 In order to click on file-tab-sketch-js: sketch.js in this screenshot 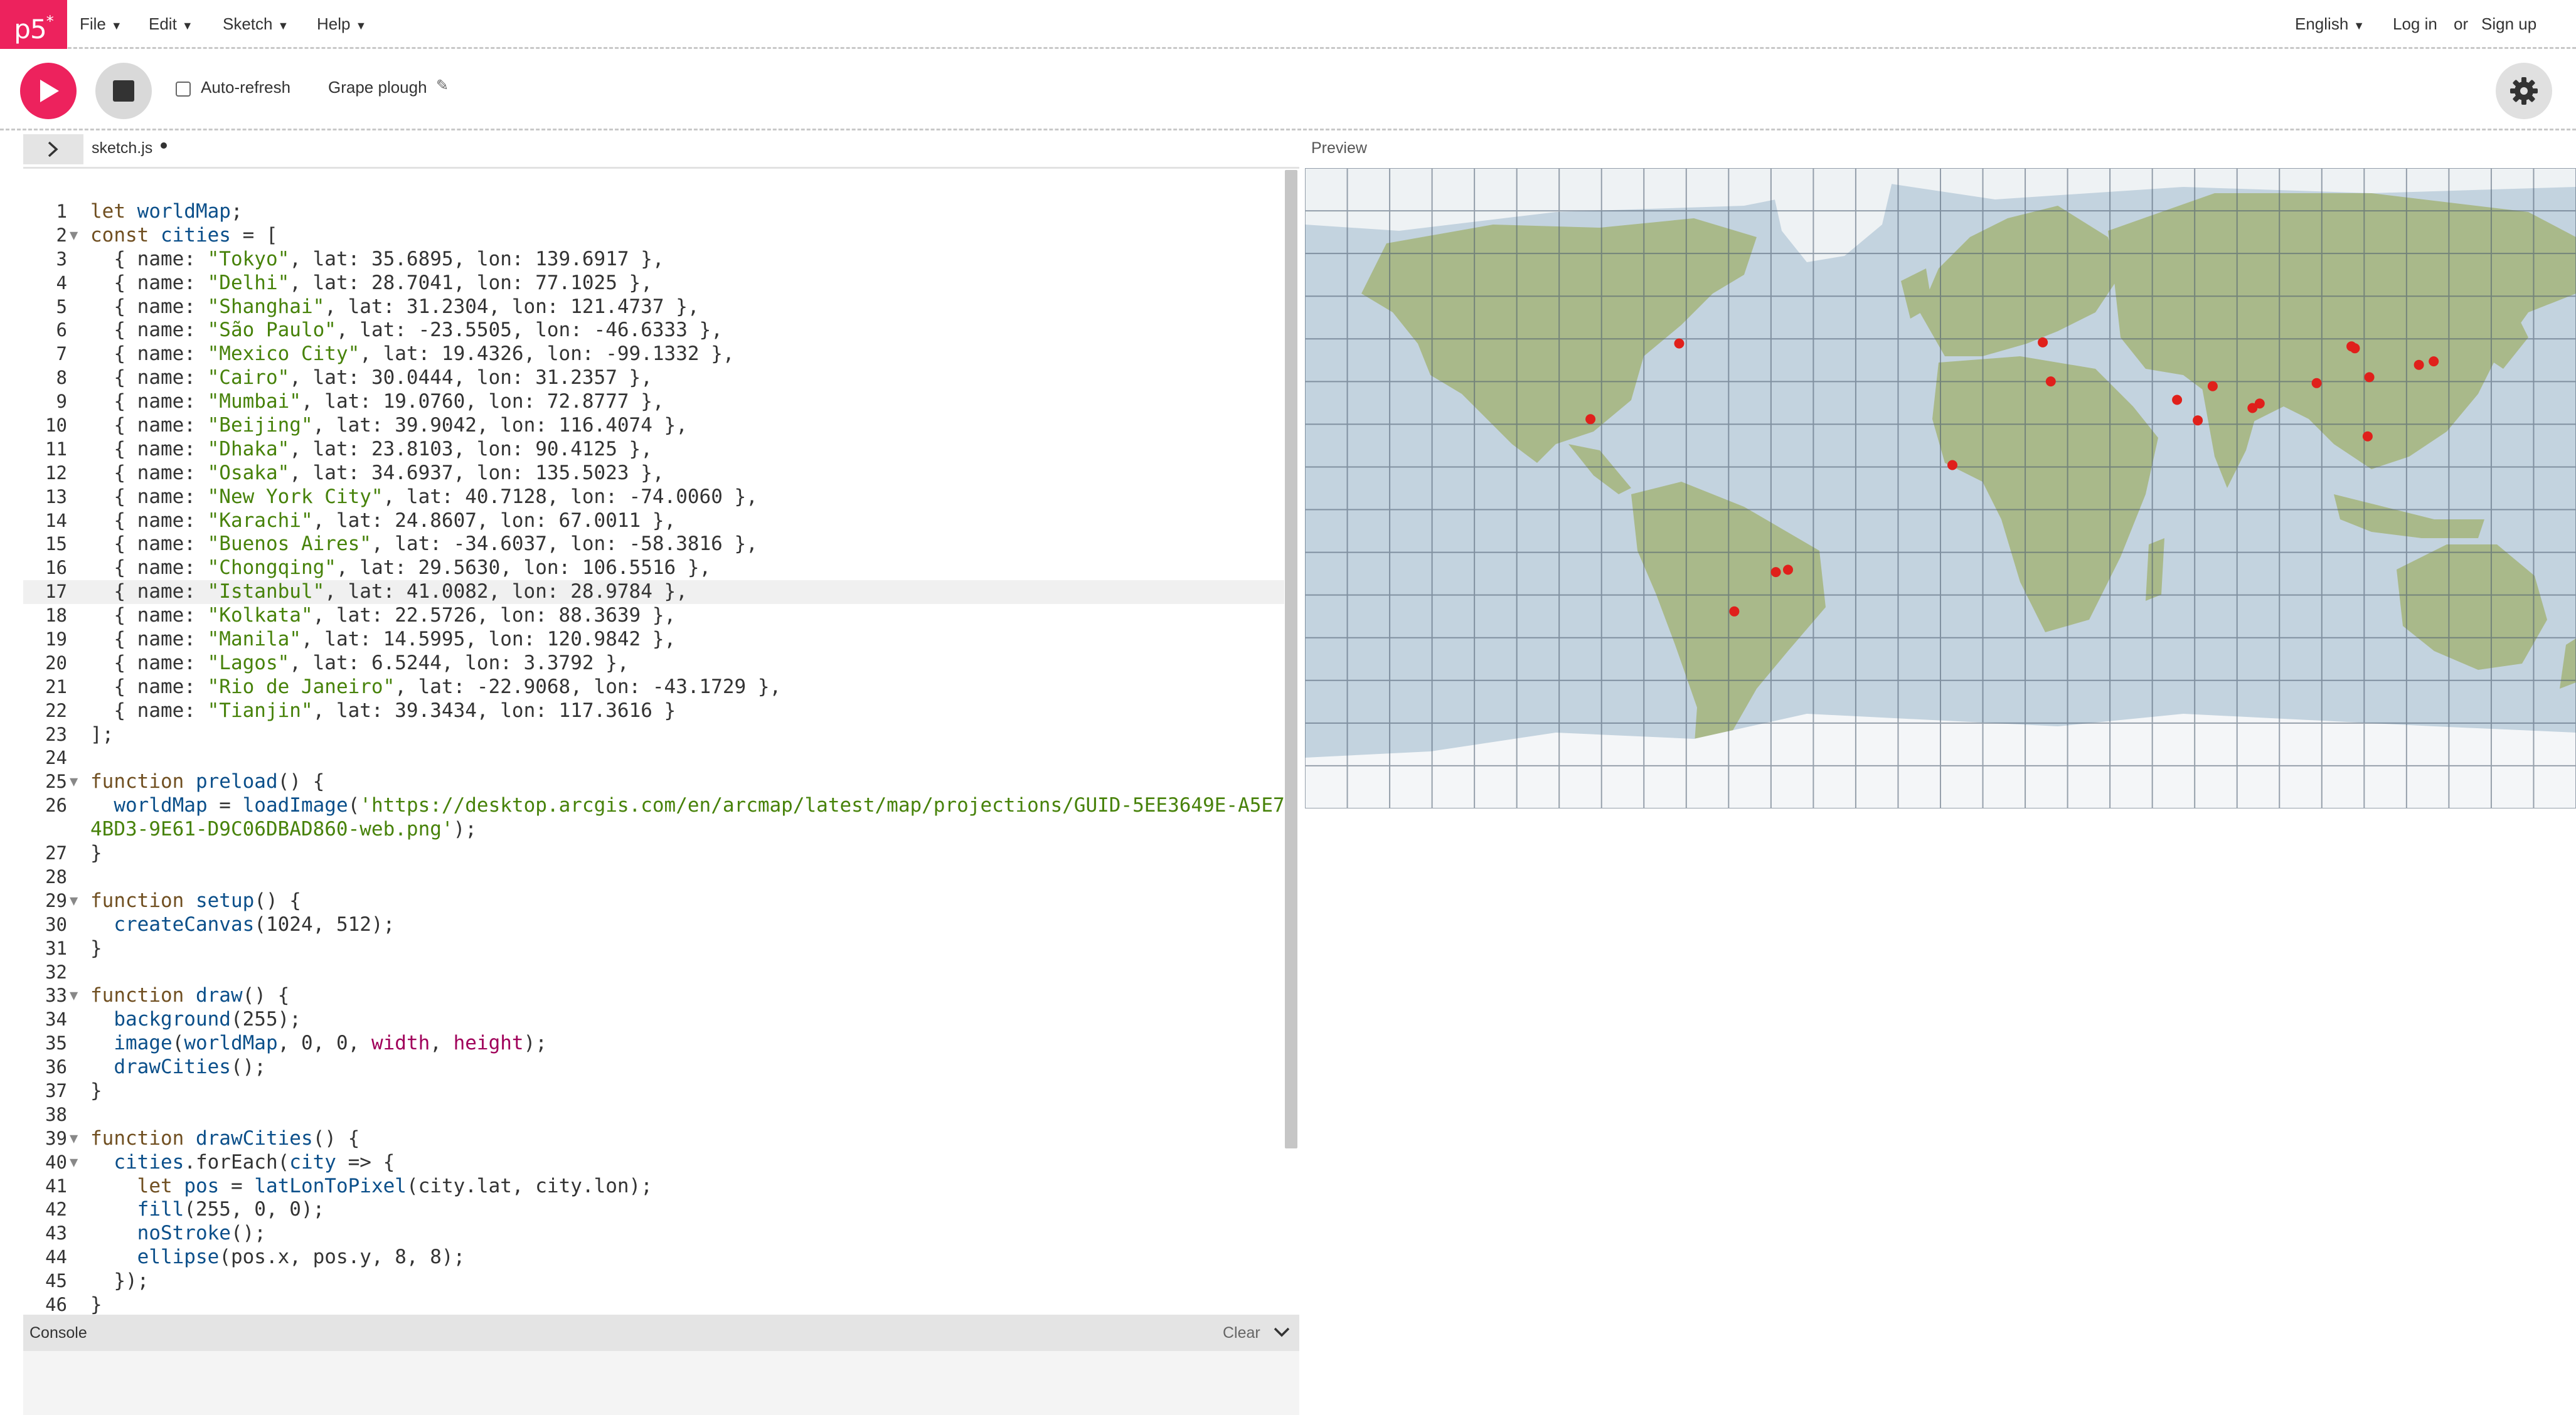, I will do `click(122, 148)`.